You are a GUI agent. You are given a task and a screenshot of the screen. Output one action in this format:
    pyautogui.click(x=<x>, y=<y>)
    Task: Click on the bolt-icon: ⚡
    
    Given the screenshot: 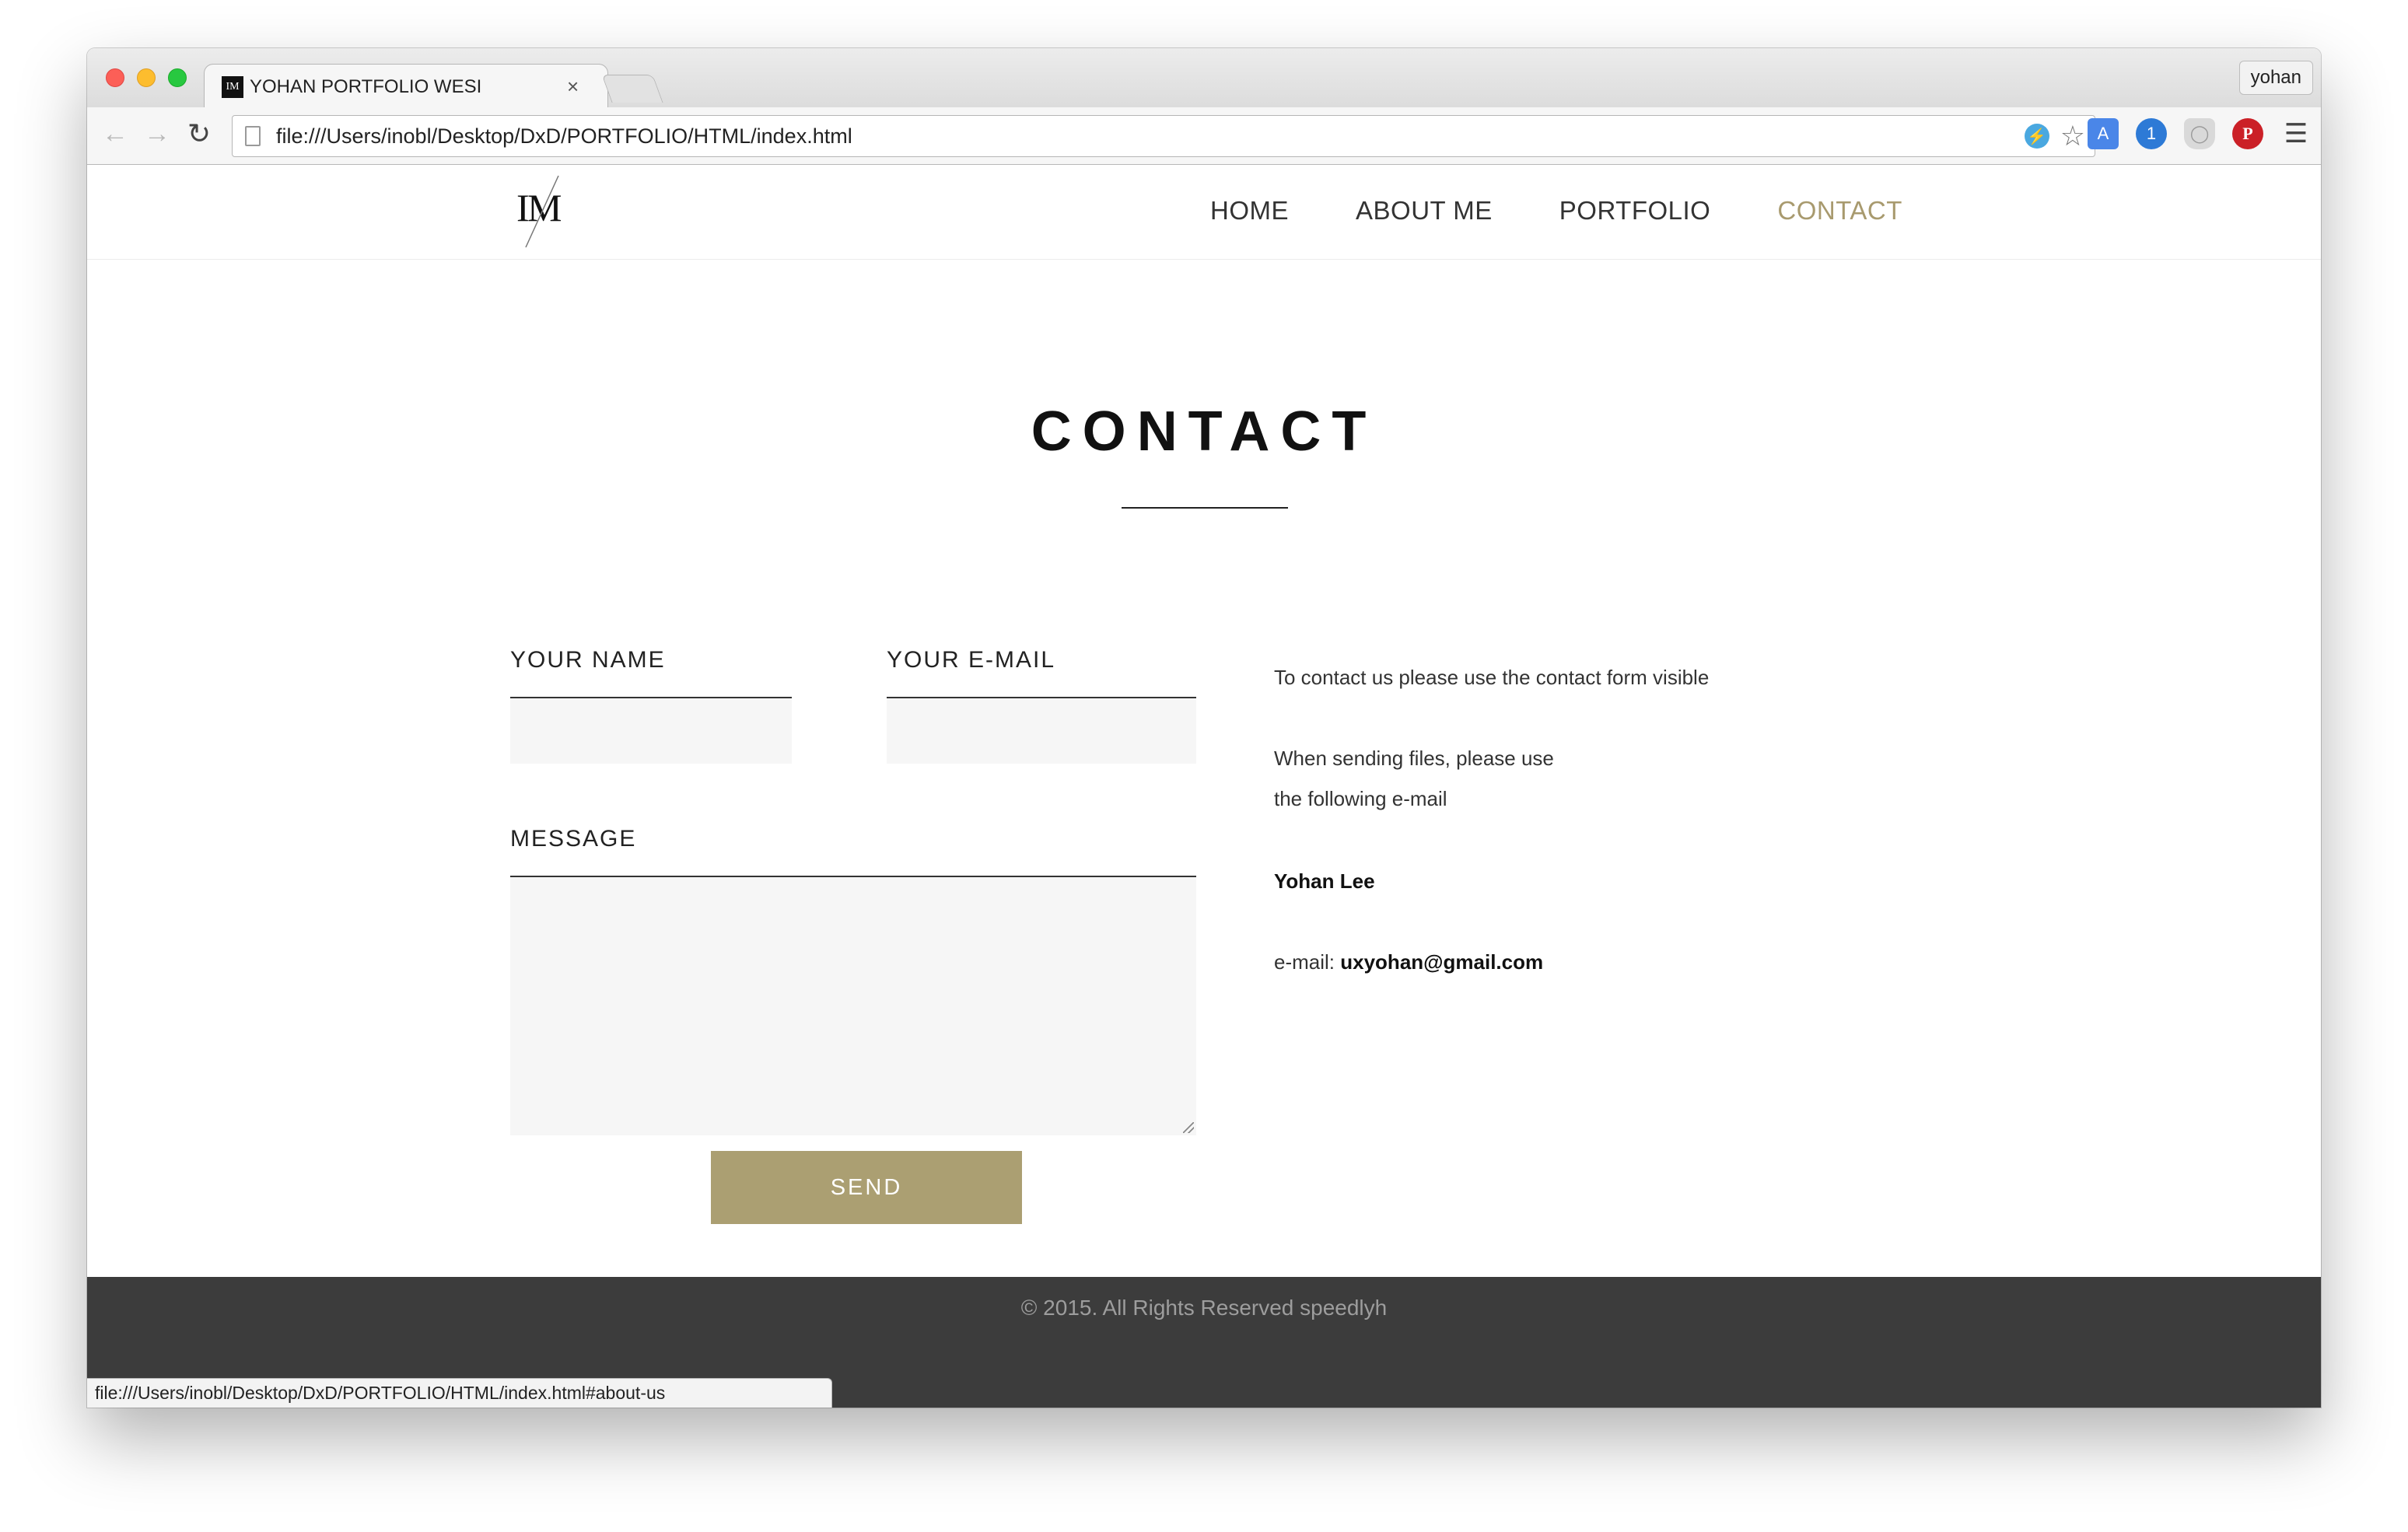 What is the action you would take?
    pyautogui.click(x=2037, y=136)
    